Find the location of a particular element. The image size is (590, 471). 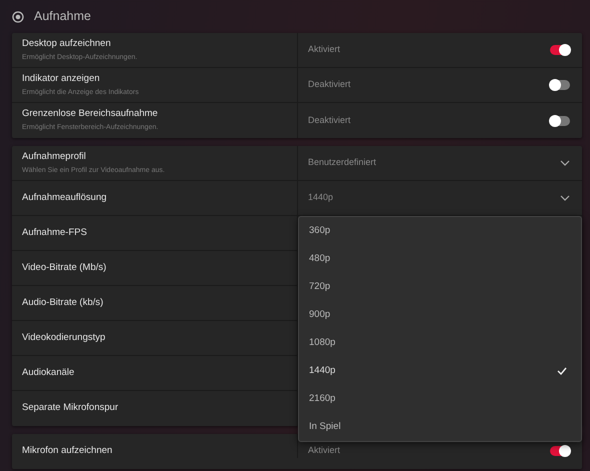

option-label: 480p is located at coordinates (319, 259).